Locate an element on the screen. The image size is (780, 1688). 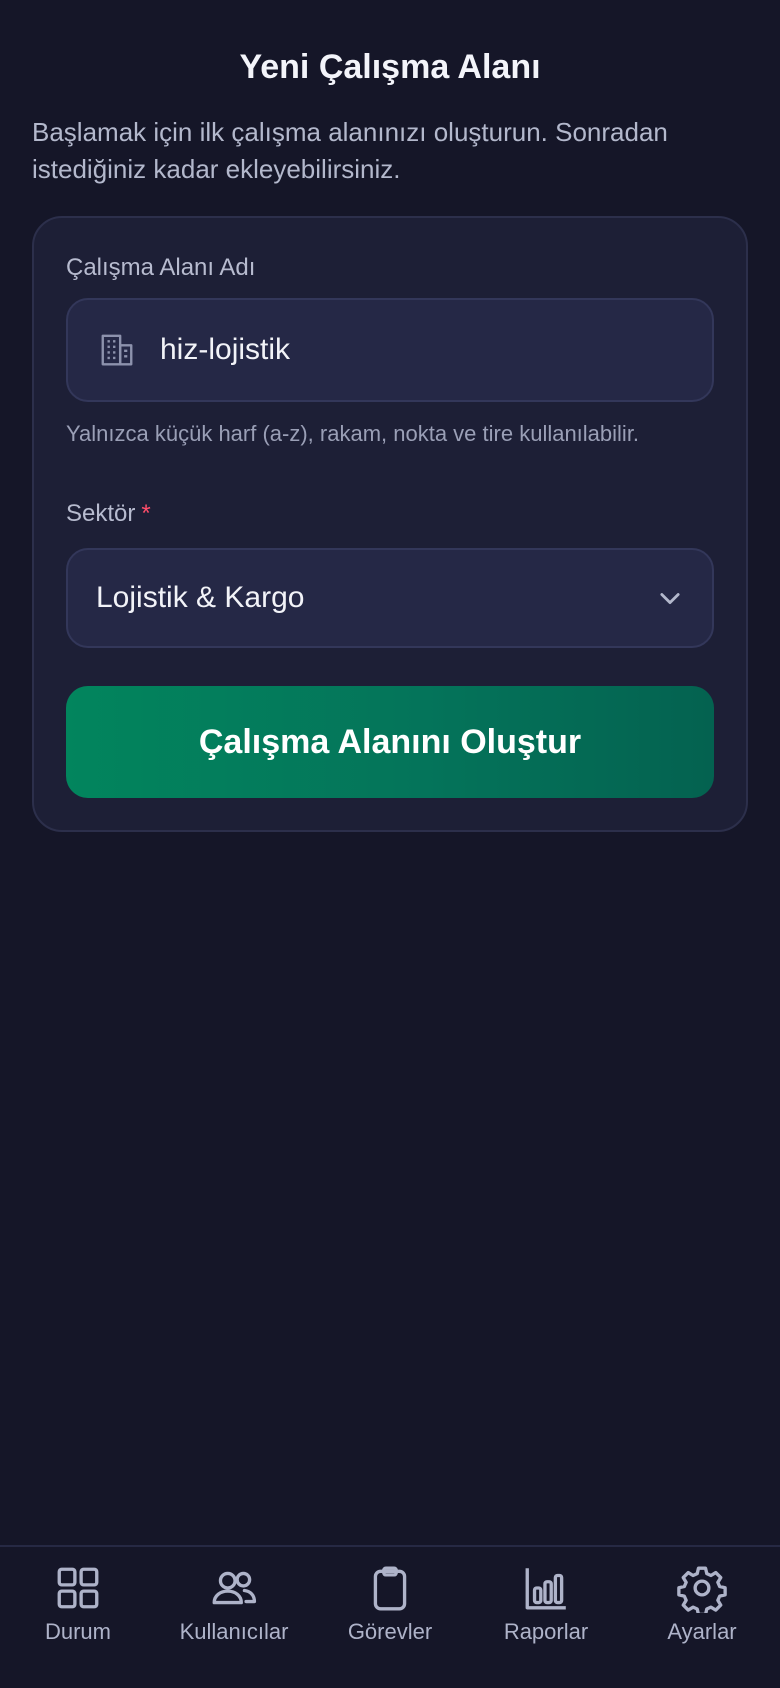
bar-chart-icon is located at coordinates (545, 1589).